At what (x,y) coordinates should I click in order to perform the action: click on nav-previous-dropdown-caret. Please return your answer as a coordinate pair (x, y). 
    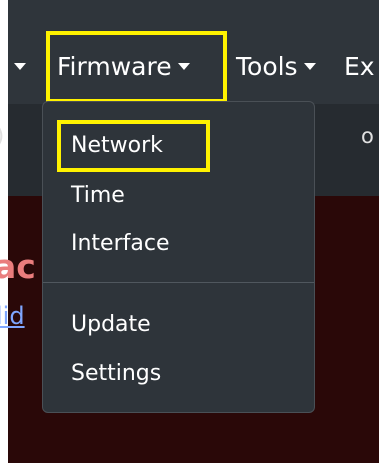
    Looking at the image, I should click on (17, 67).